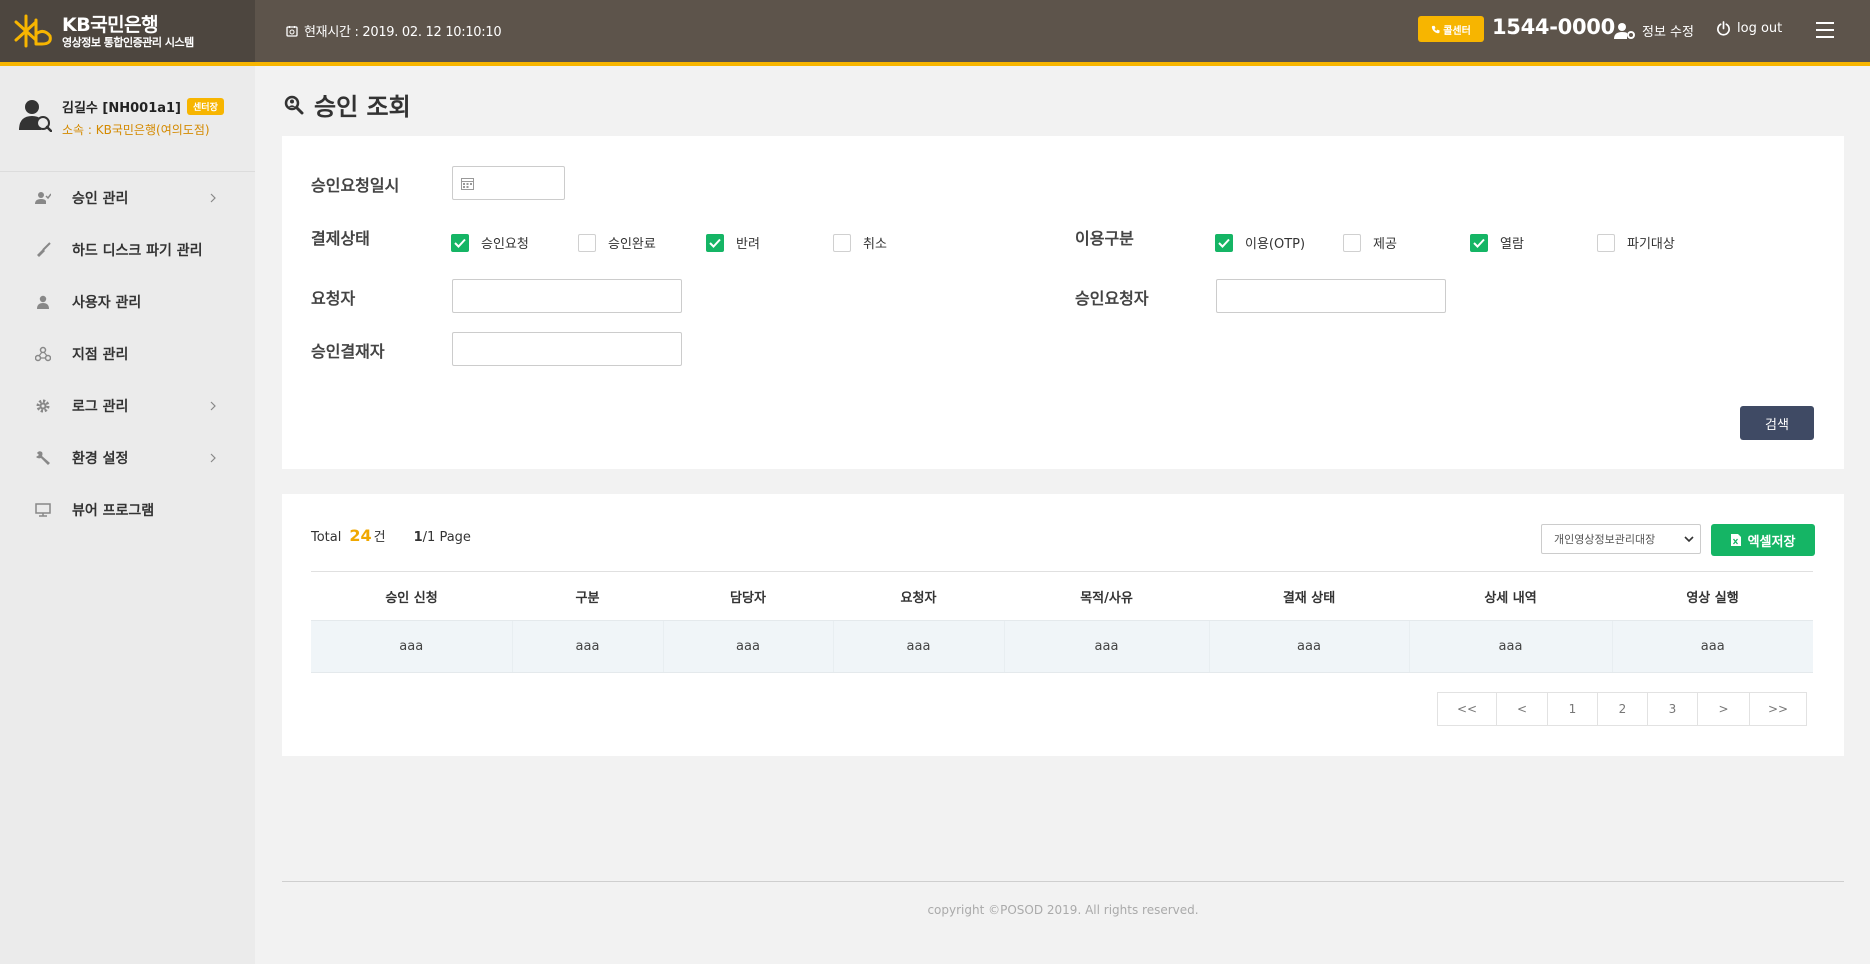 The height and width of the screenshot is (964, 1870). What do you see at coordinates (403, 32) in the screenshot?
I see `current-time-text: 현재시간 : 2019. 02. 12 10:10:10` at bounding box center [403, 32].